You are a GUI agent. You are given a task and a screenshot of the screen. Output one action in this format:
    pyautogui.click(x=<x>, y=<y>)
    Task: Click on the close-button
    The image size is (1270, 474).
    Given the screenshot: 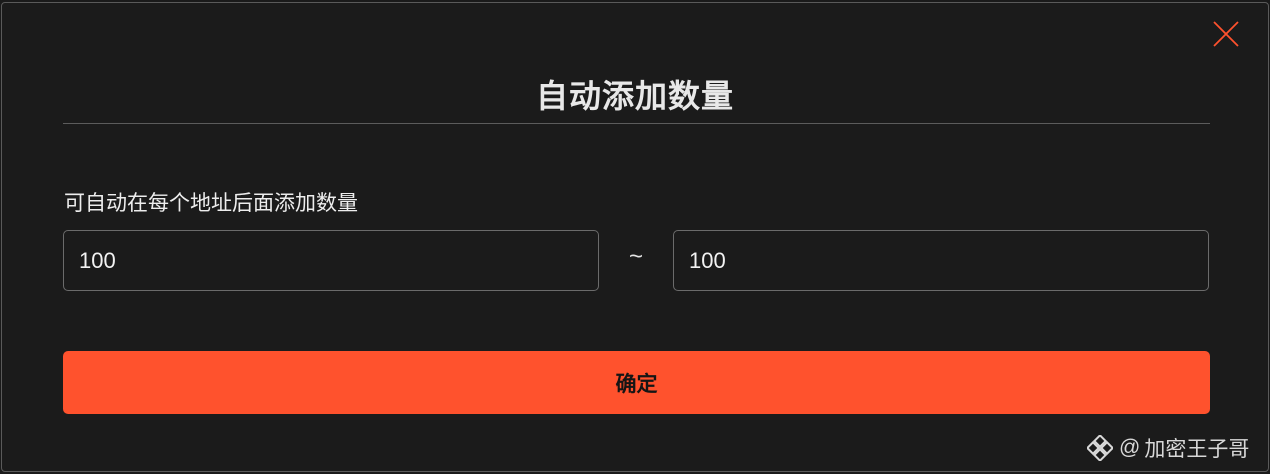 What is the action you would take?
    pyautogui.click(x=1226, y=34)
    